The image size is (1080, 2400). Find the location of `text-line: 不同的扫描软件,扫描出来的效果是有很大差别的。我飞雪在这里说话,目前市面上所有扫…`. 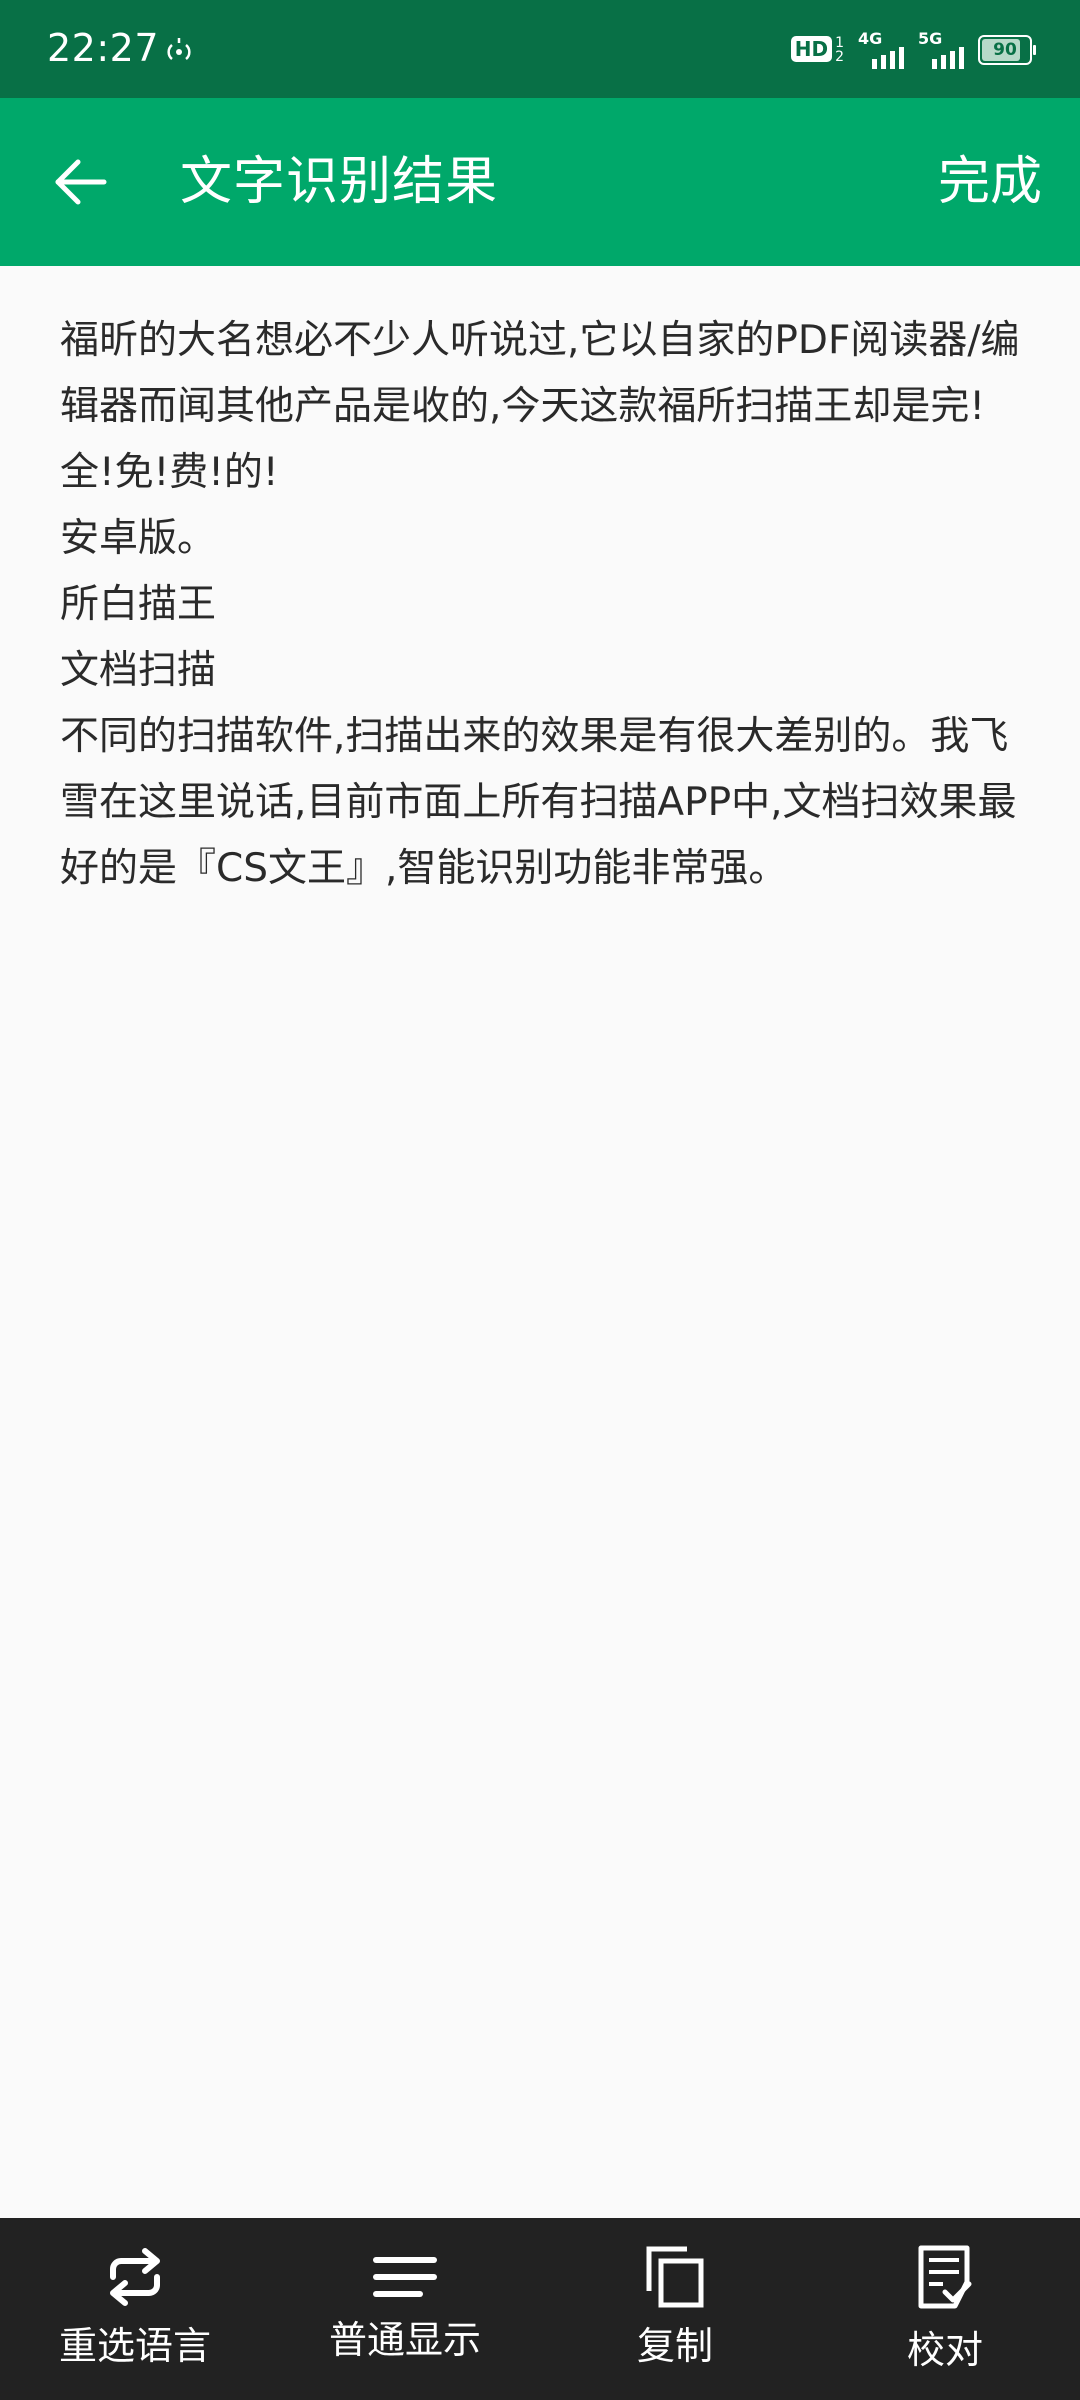

text-line: 不同的扫描软件,扫描出来的效果是有很大差别的。我飞雪在这里说话,目前市面上所有扫… is located at coordinates (538, 802).